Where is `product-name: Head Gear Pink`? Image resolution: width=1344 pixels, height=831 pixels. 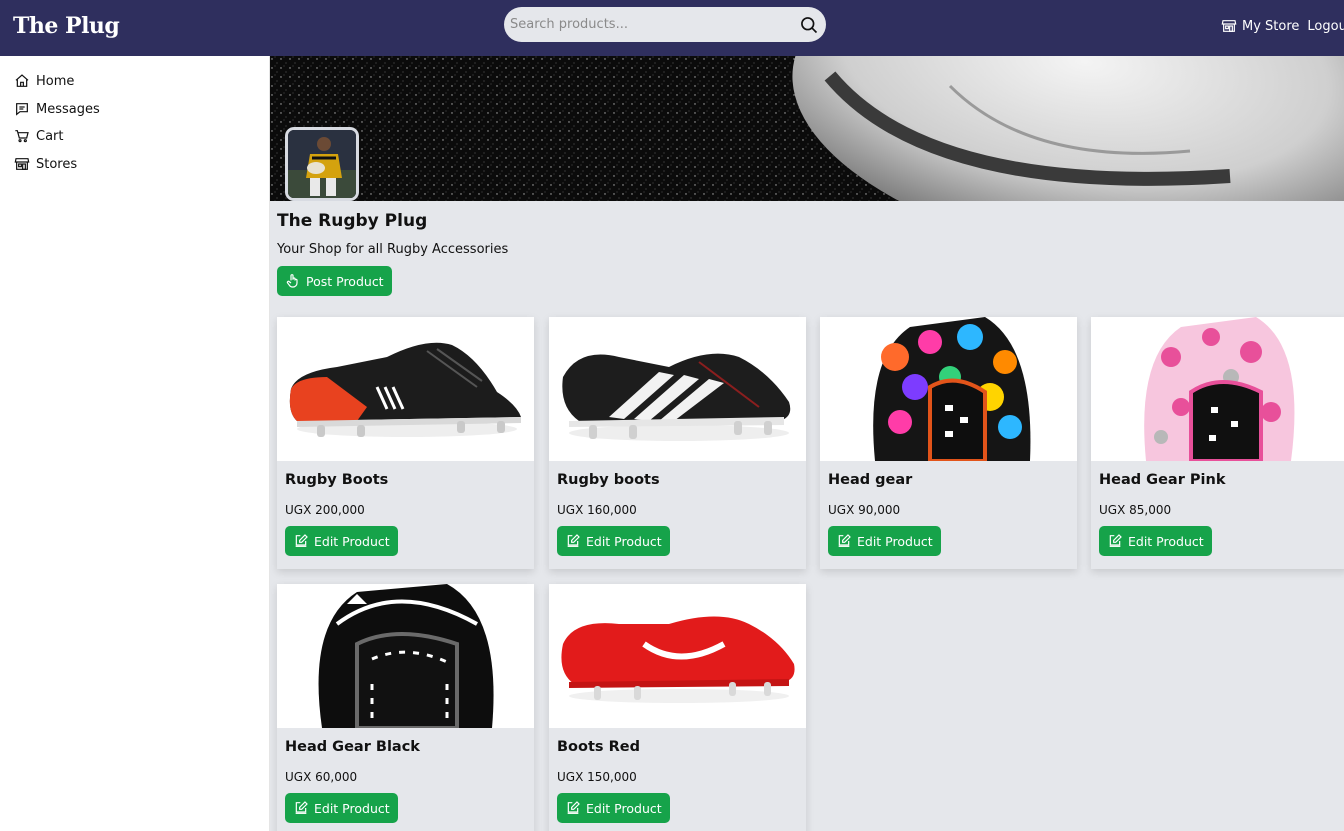 product-name: Head Gear Pink is located at coordinates (1162, 480).